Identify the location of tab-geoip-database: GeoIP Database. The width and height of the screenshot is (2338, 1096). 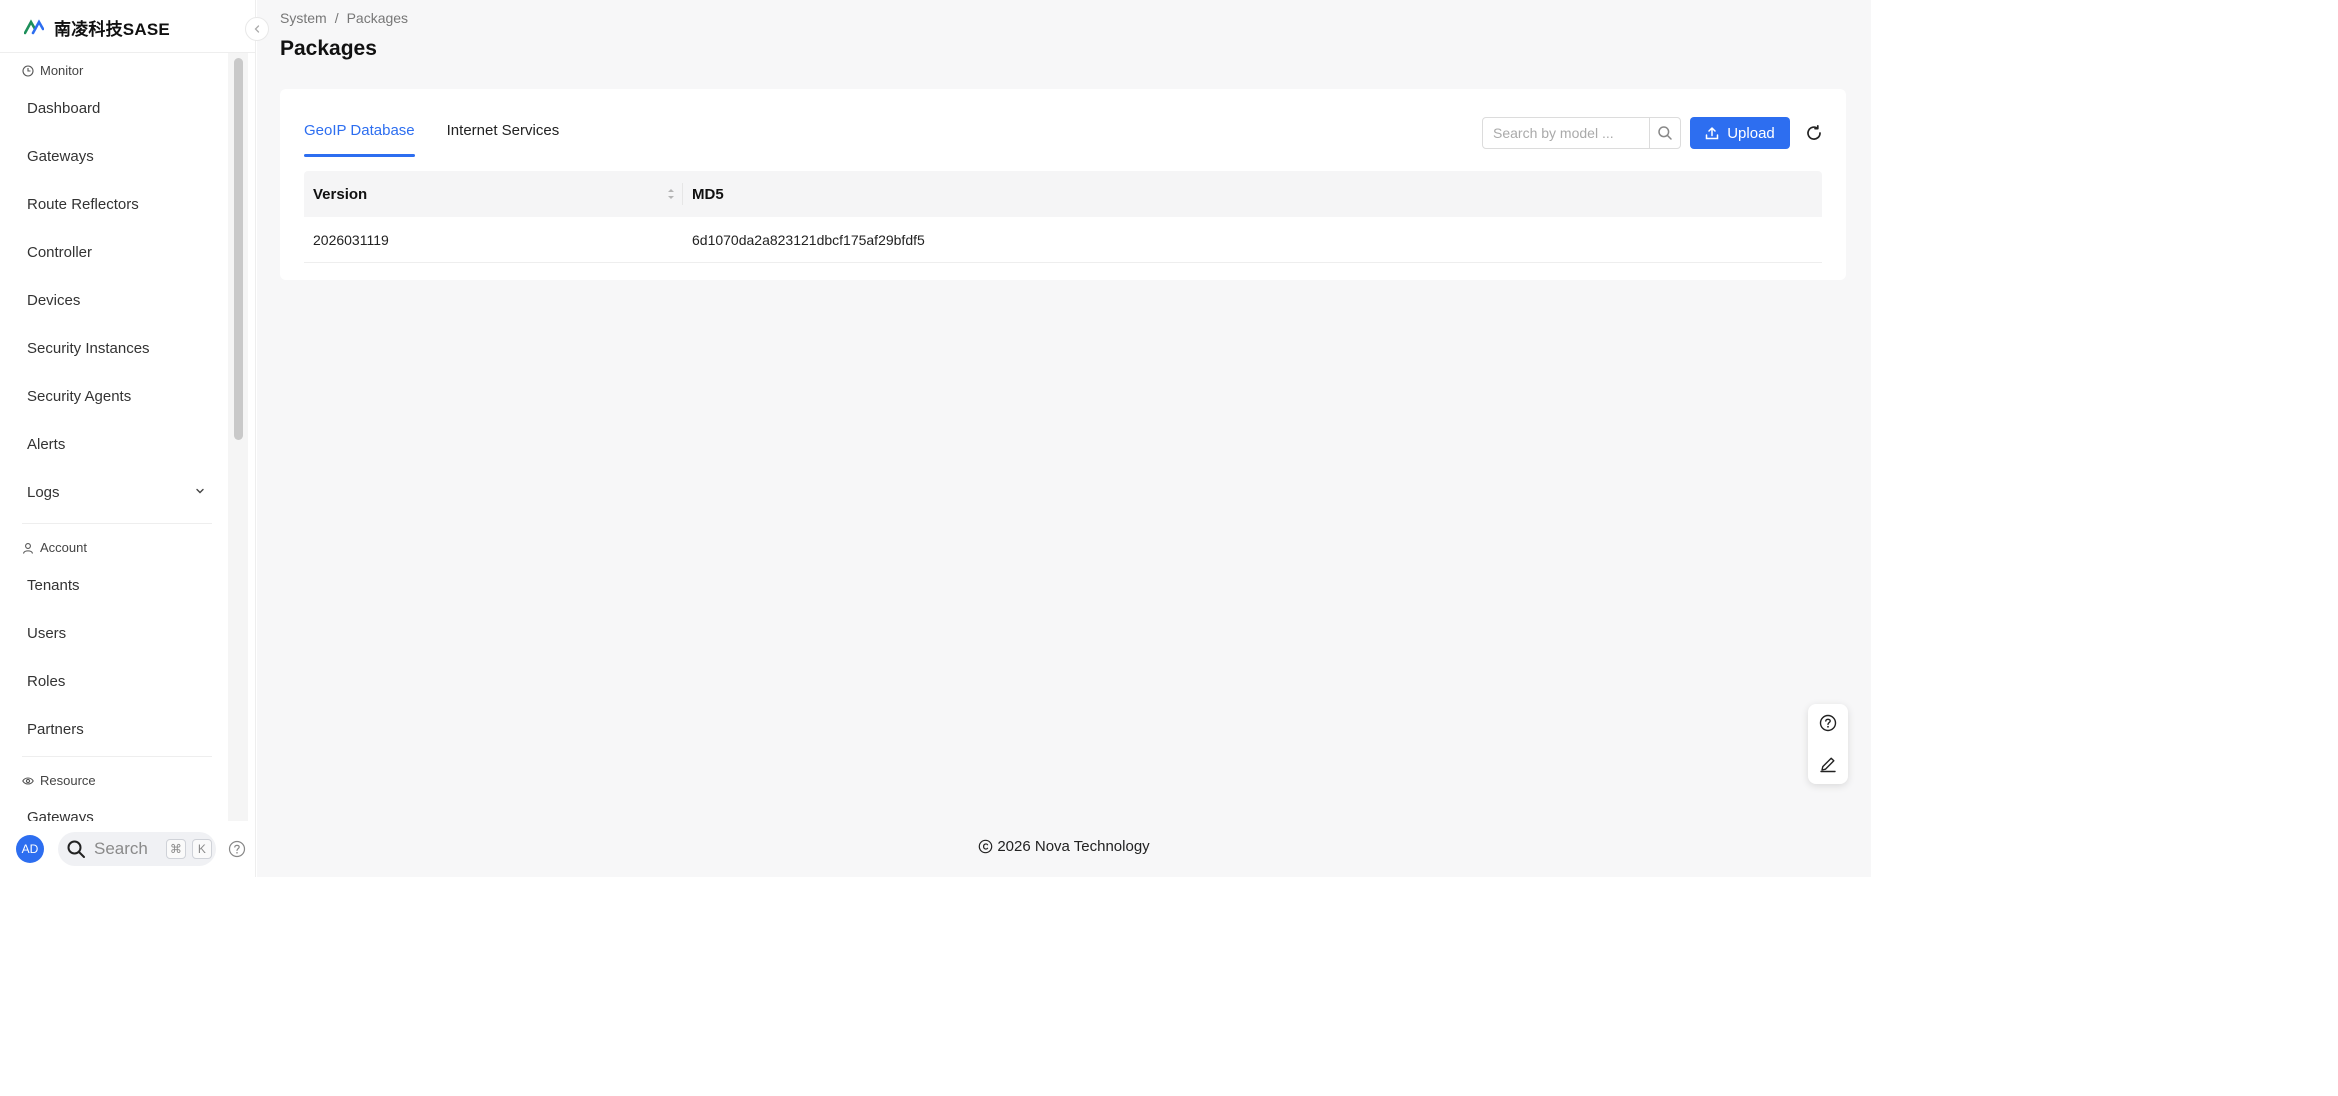
(359, 139).